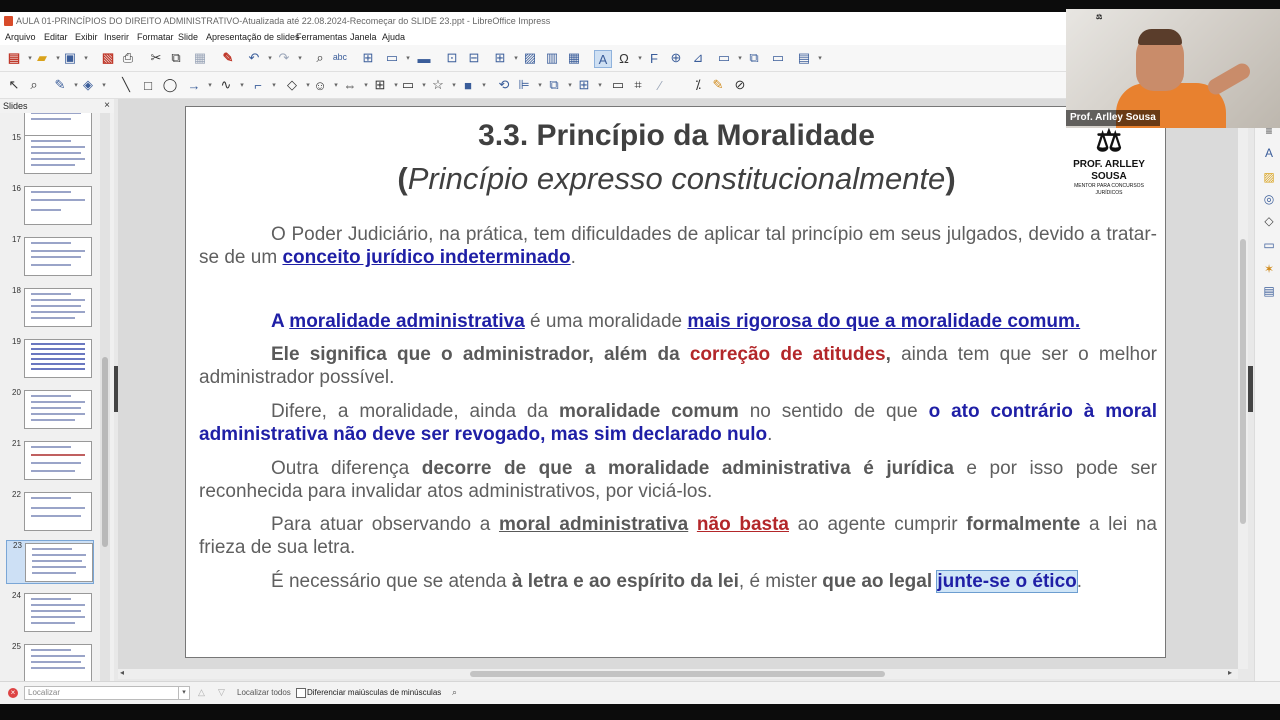 The height and width of the screenshot is (720, 1280). Describe the element at coordinates (1230, 672) in the screenshot. I see `scroll-right-icon: ▸` at that location.